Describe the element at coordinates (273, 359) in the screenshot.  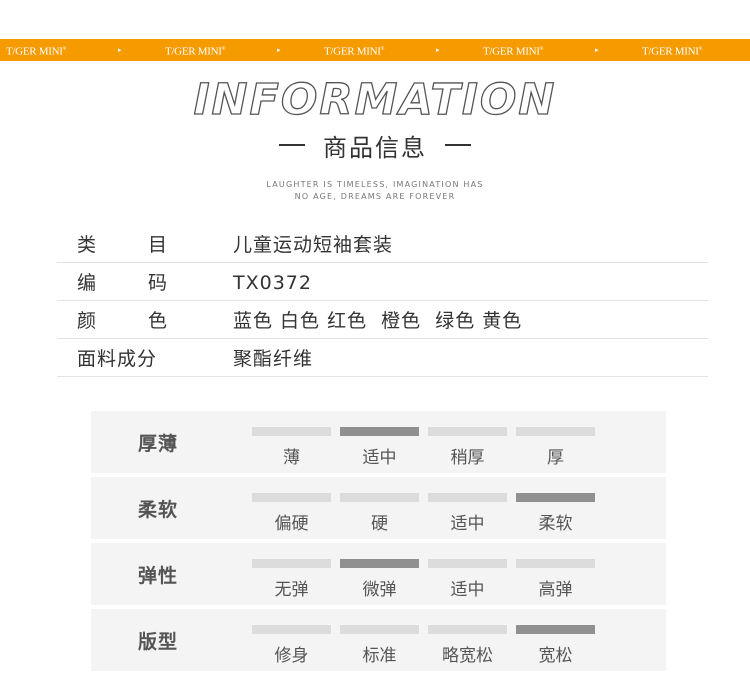
I see `spec-value: 聚酯纤维` at that location.